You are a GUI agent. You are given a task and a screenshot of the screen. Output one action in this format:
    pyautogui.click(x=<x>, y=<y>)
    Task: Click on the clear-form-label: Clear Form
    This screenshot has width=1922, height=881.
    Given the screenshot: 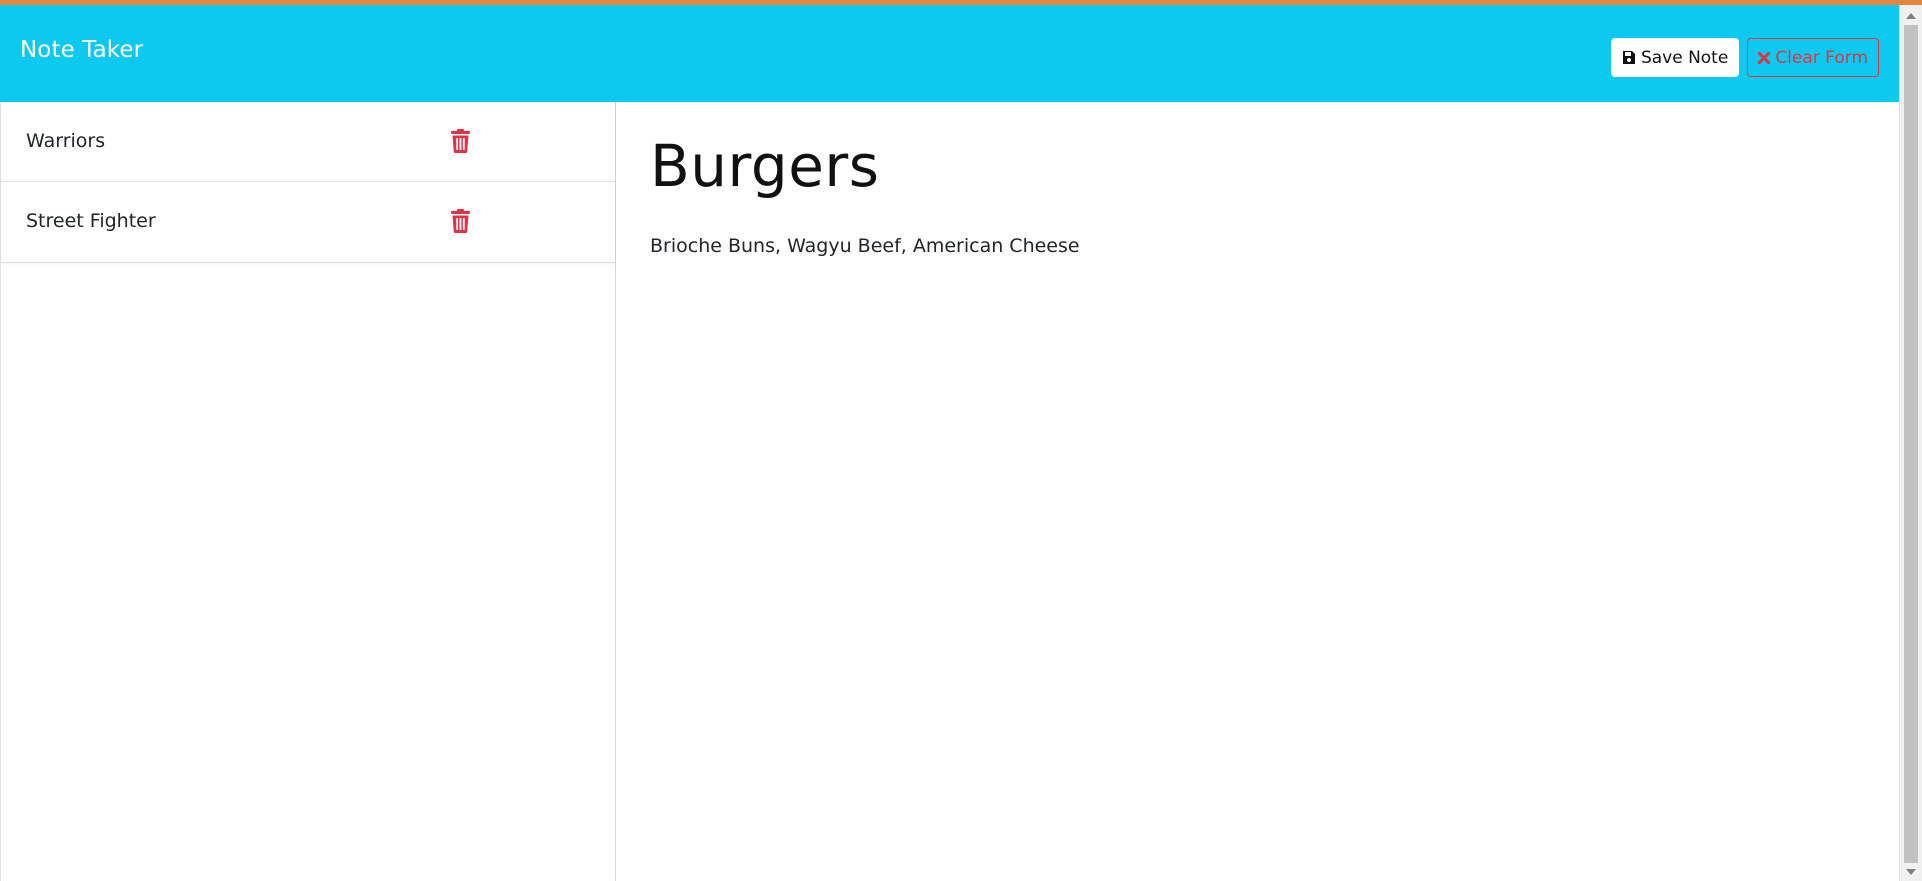 What is the action you would take?
    pyautogui.click(x=1821, y=57)
    